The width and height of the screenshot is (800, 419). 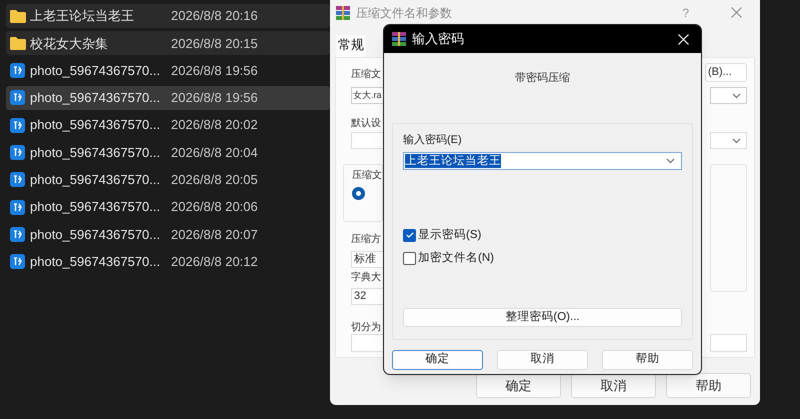 What do you see at coordinates (82, 16) in the screenshot?
I see `file-name: 上老王论坛当老王` at bounding box center [82, 16].